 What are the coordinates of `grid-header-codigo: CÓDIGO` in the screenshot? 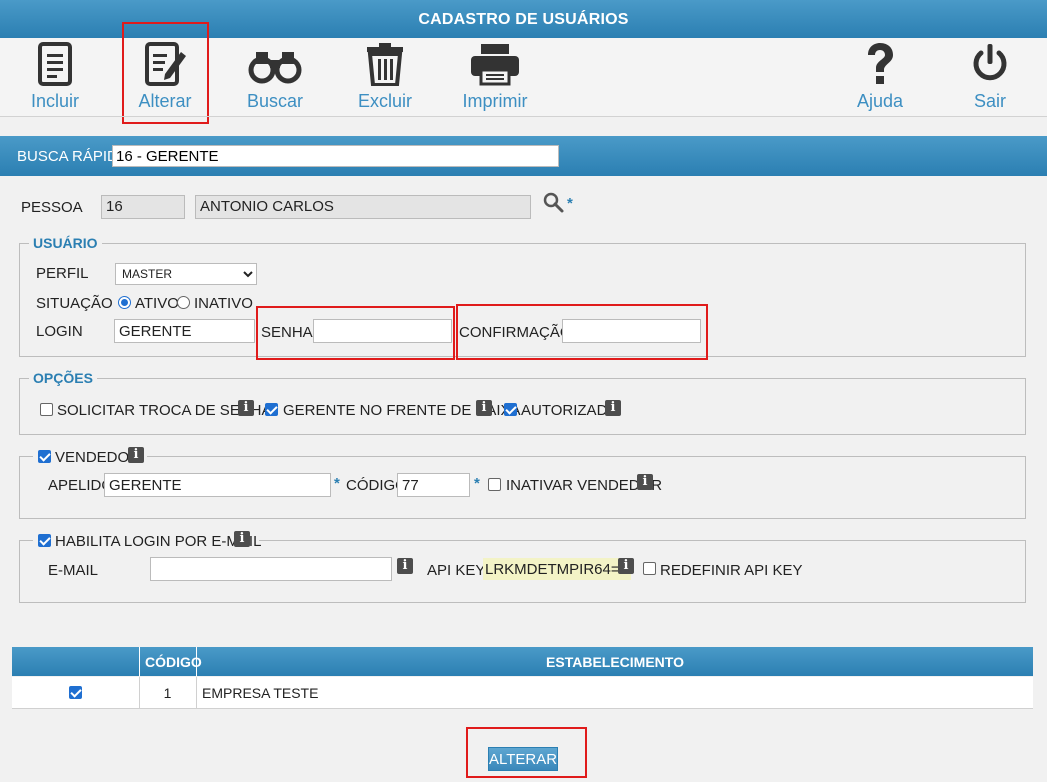 It's located at (173, 662).